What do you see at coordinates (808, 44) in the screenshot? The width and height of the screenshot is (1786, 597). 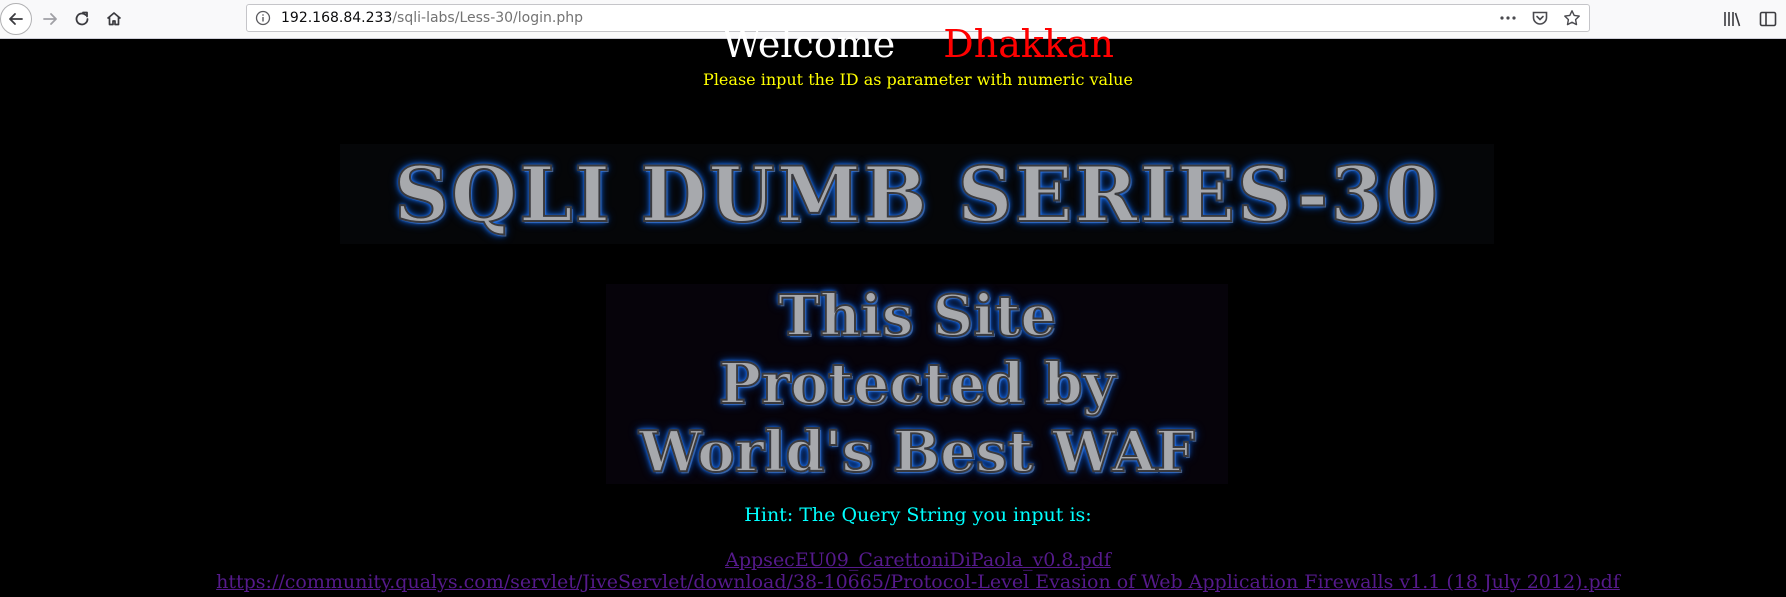 I see `welcome-word: Welcome` at bounding box center [808, 44].